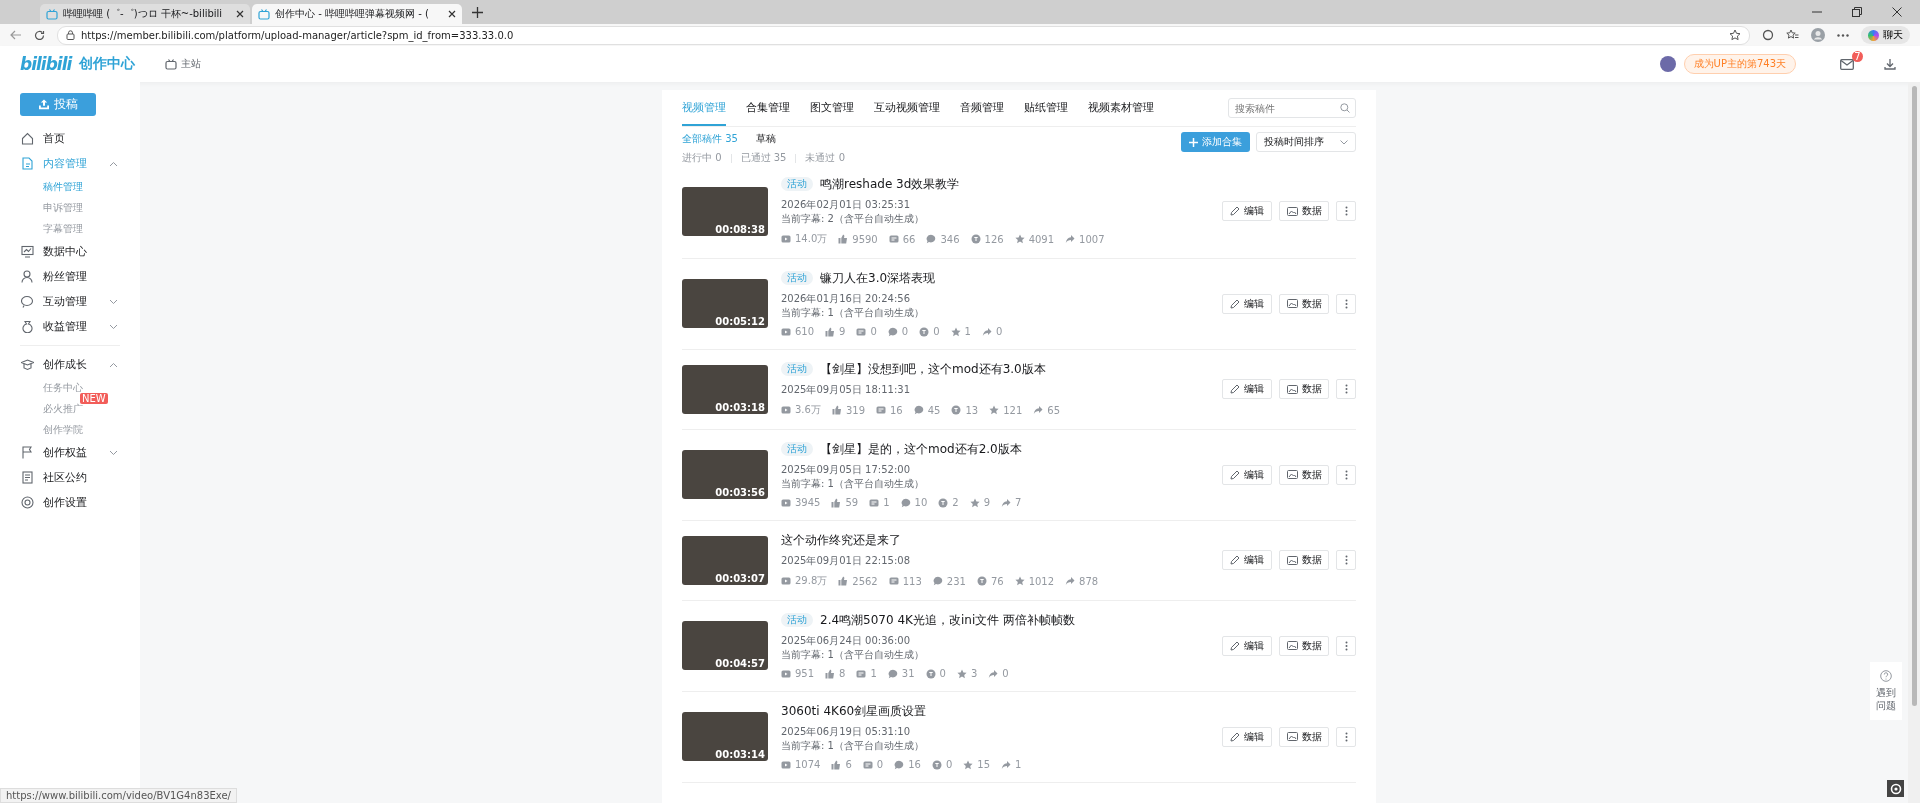 This screenshot has width=1920, height=803. I want to click on video-title: 3060ti 4K60剑星画质设置, so click(854, 711).